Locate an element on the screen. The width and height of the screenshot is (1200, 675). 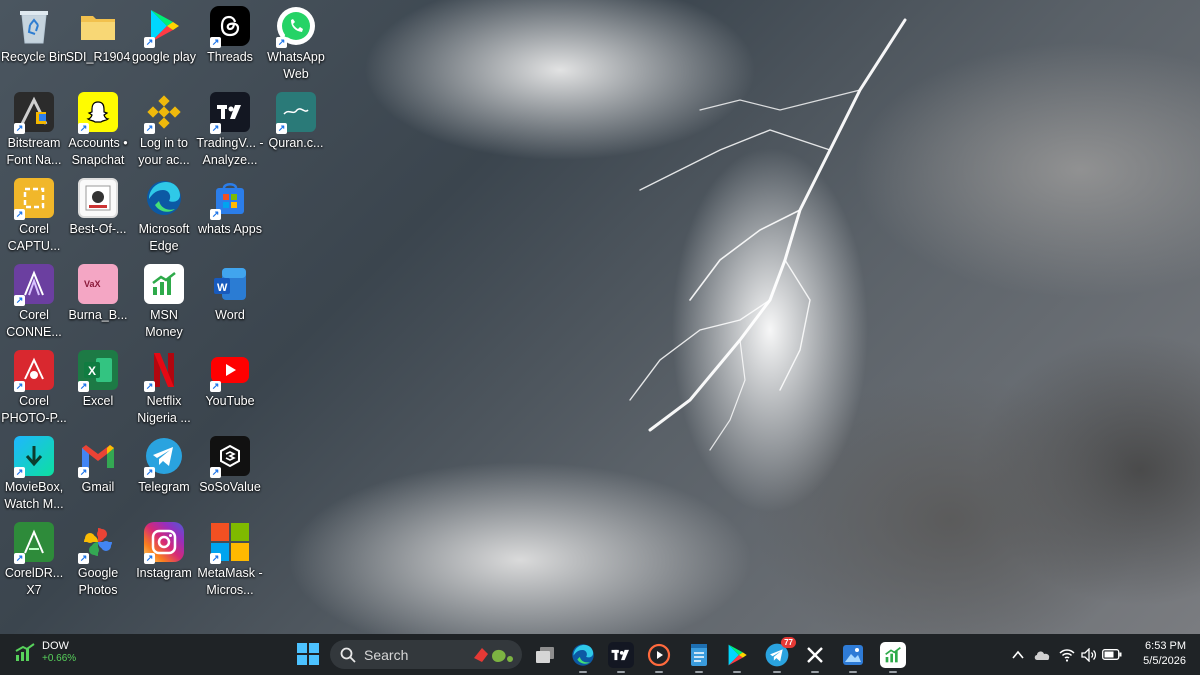
search-placeholder: Search is located at coordinates (386, 654).